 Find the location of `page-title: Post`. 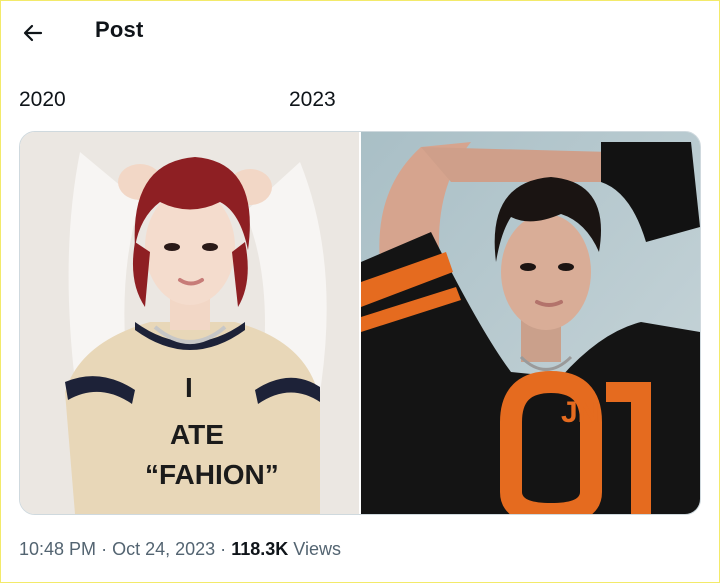

page-title: Post is located at coordinates (119, 29).